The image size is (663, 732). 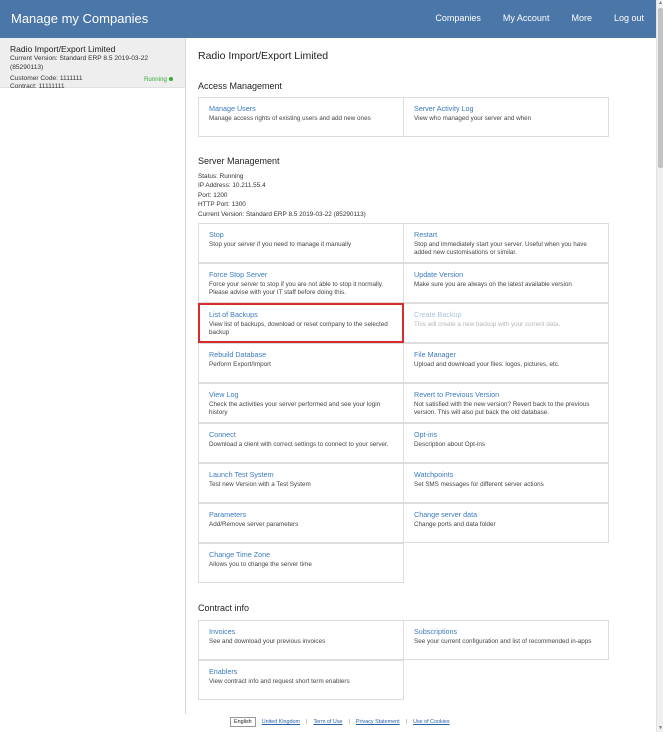 I want to click on page-scrollbar: ▲ ▼, so click(x=659, y=366).